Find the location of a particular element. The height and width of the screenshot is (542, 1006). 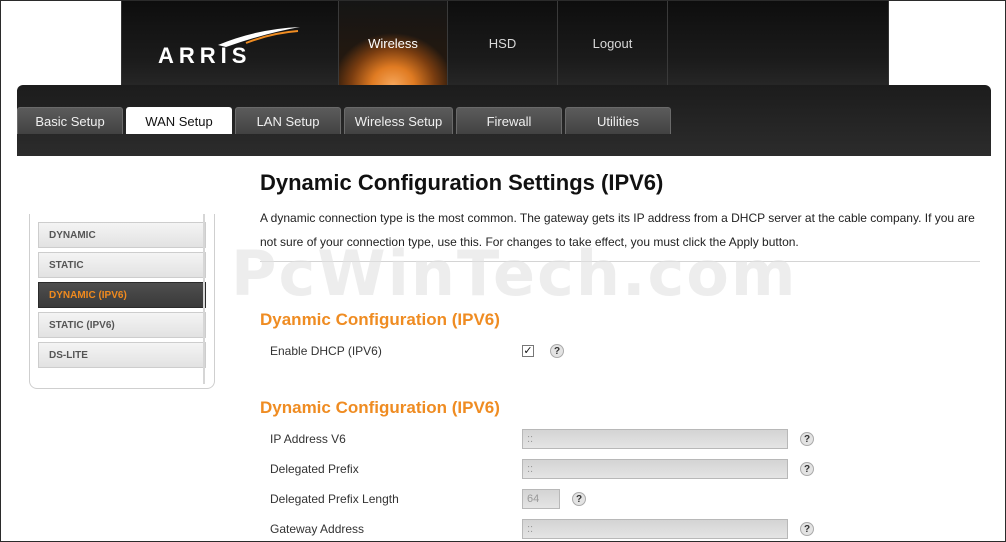

sidebar-item-ds-lite: DS-LITE is located at coordinates (122, 355).